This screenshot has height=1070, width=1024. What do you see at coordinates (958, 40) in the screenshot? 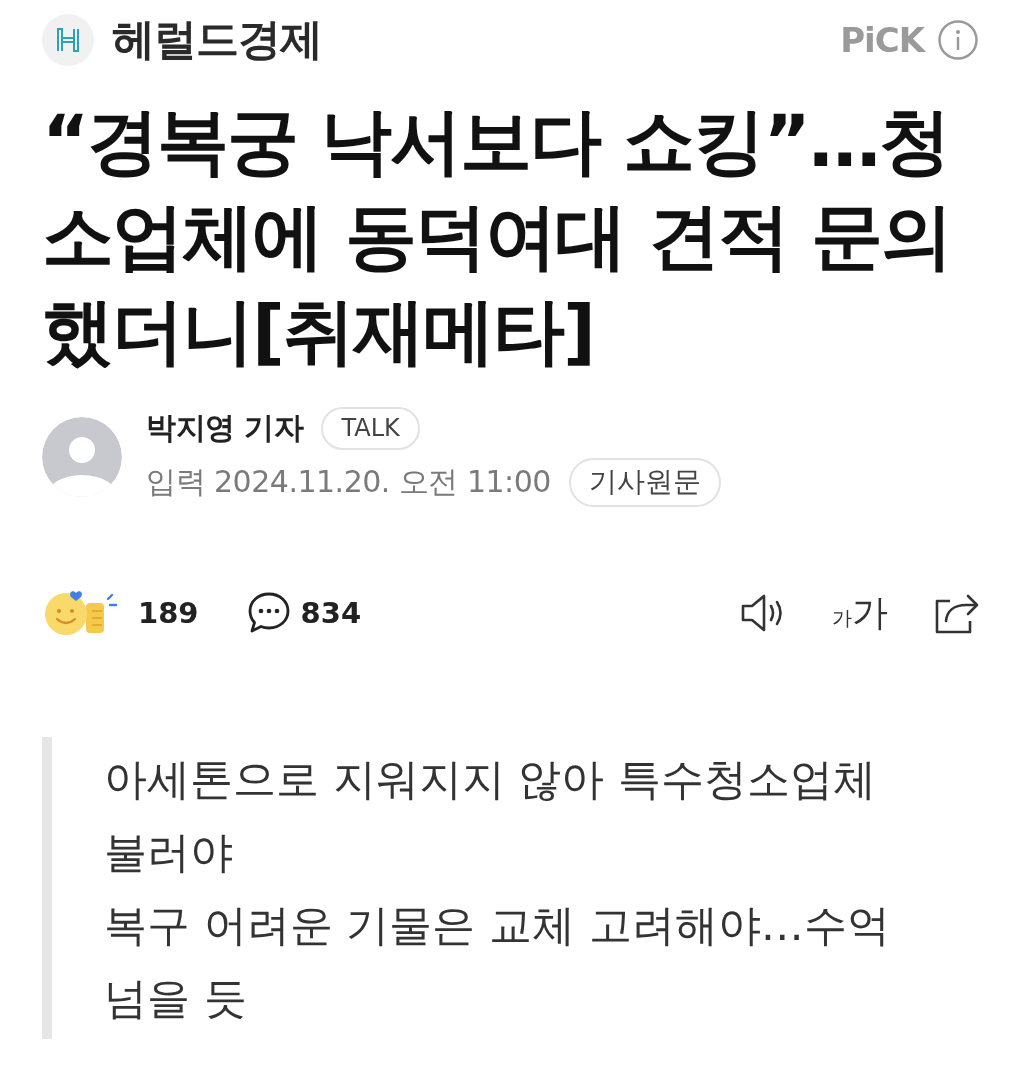
I see `info-icon` at bounding box center [958, 40].